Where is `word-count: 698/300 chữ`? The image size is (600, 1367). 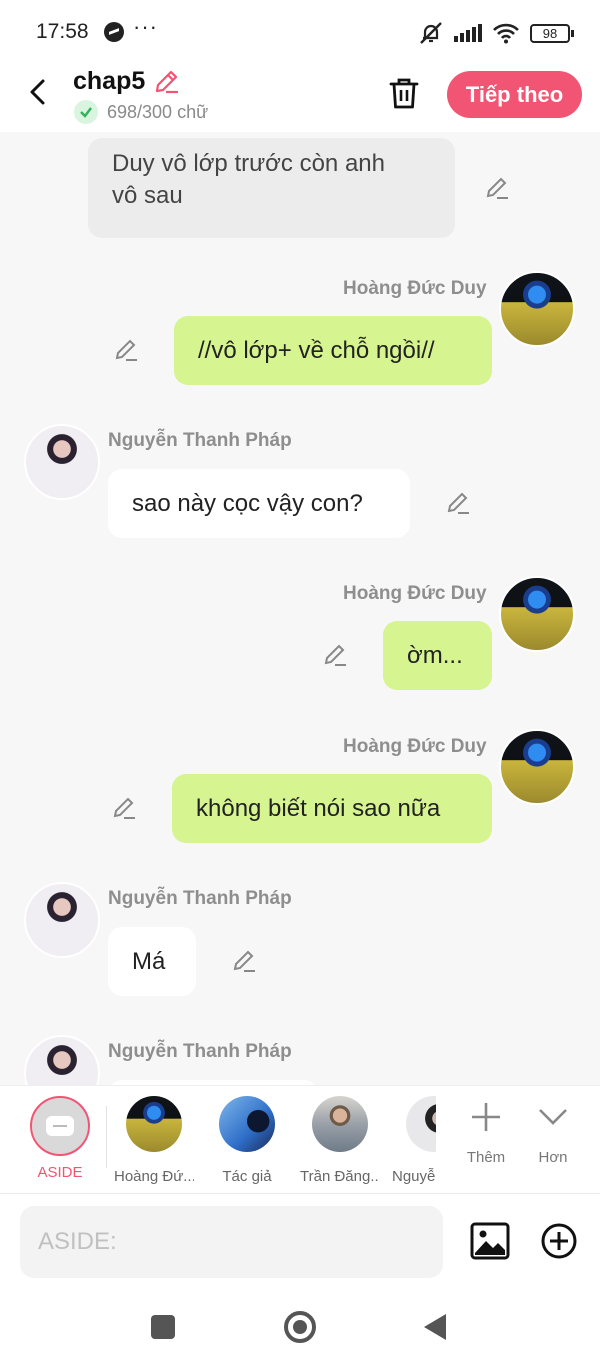 word-count: 698/300 chữ is located at coordinates (158, 112).